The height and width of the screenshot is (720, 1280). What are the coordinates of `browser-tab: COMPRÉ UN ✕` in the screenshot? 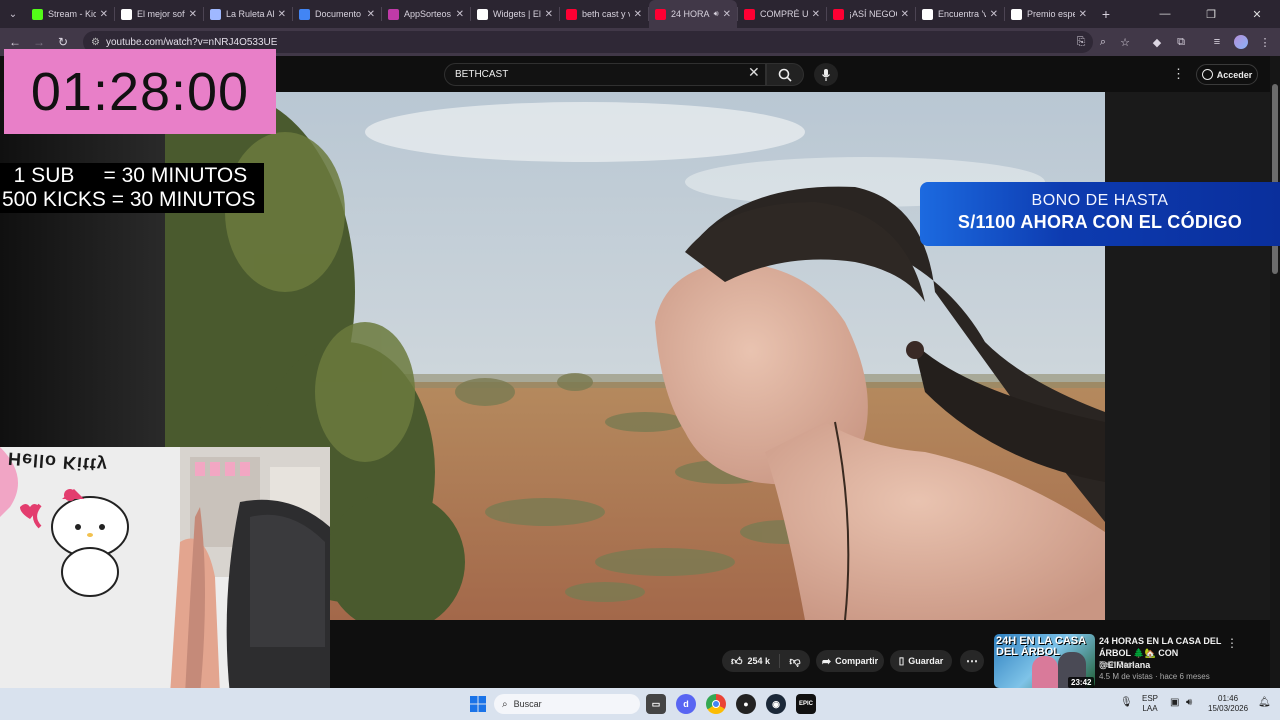 It's located at (782, 14).